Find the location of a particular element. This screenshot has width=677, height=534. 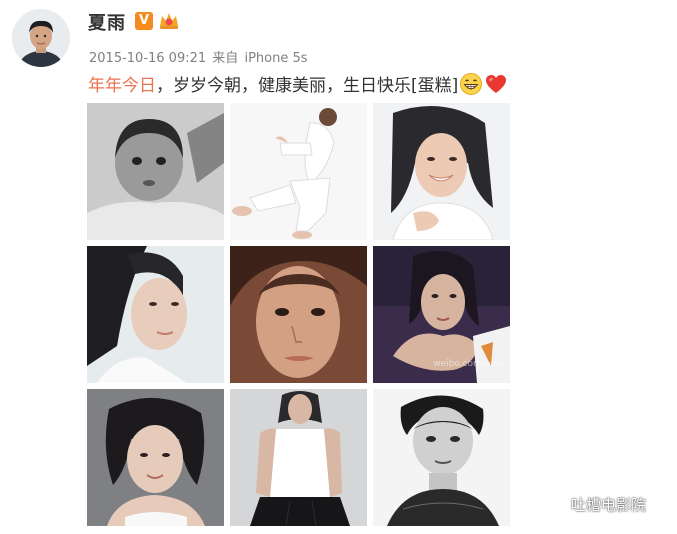

heart-emoji-icon is located at coordinates (496, 83).